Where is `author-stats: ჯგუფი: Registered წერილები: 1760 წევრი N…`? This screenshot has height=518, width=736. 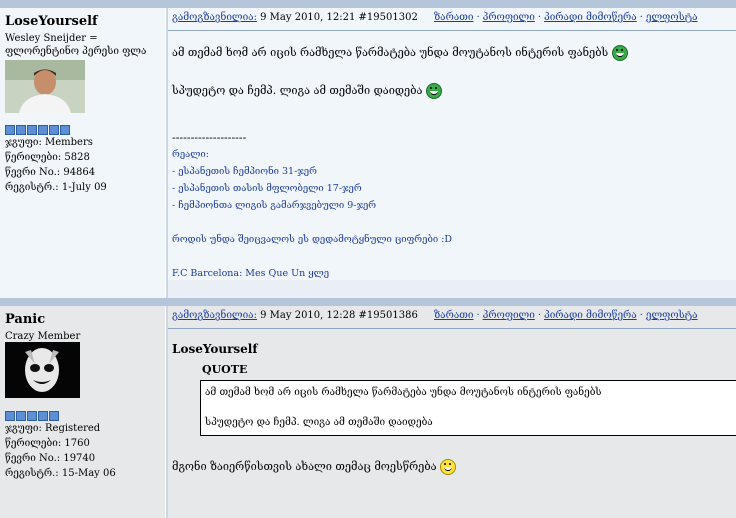 author-stats: ჯგუფი: Registered წერილები: 1760 წევრი N… is located at coordinates (60, 451).